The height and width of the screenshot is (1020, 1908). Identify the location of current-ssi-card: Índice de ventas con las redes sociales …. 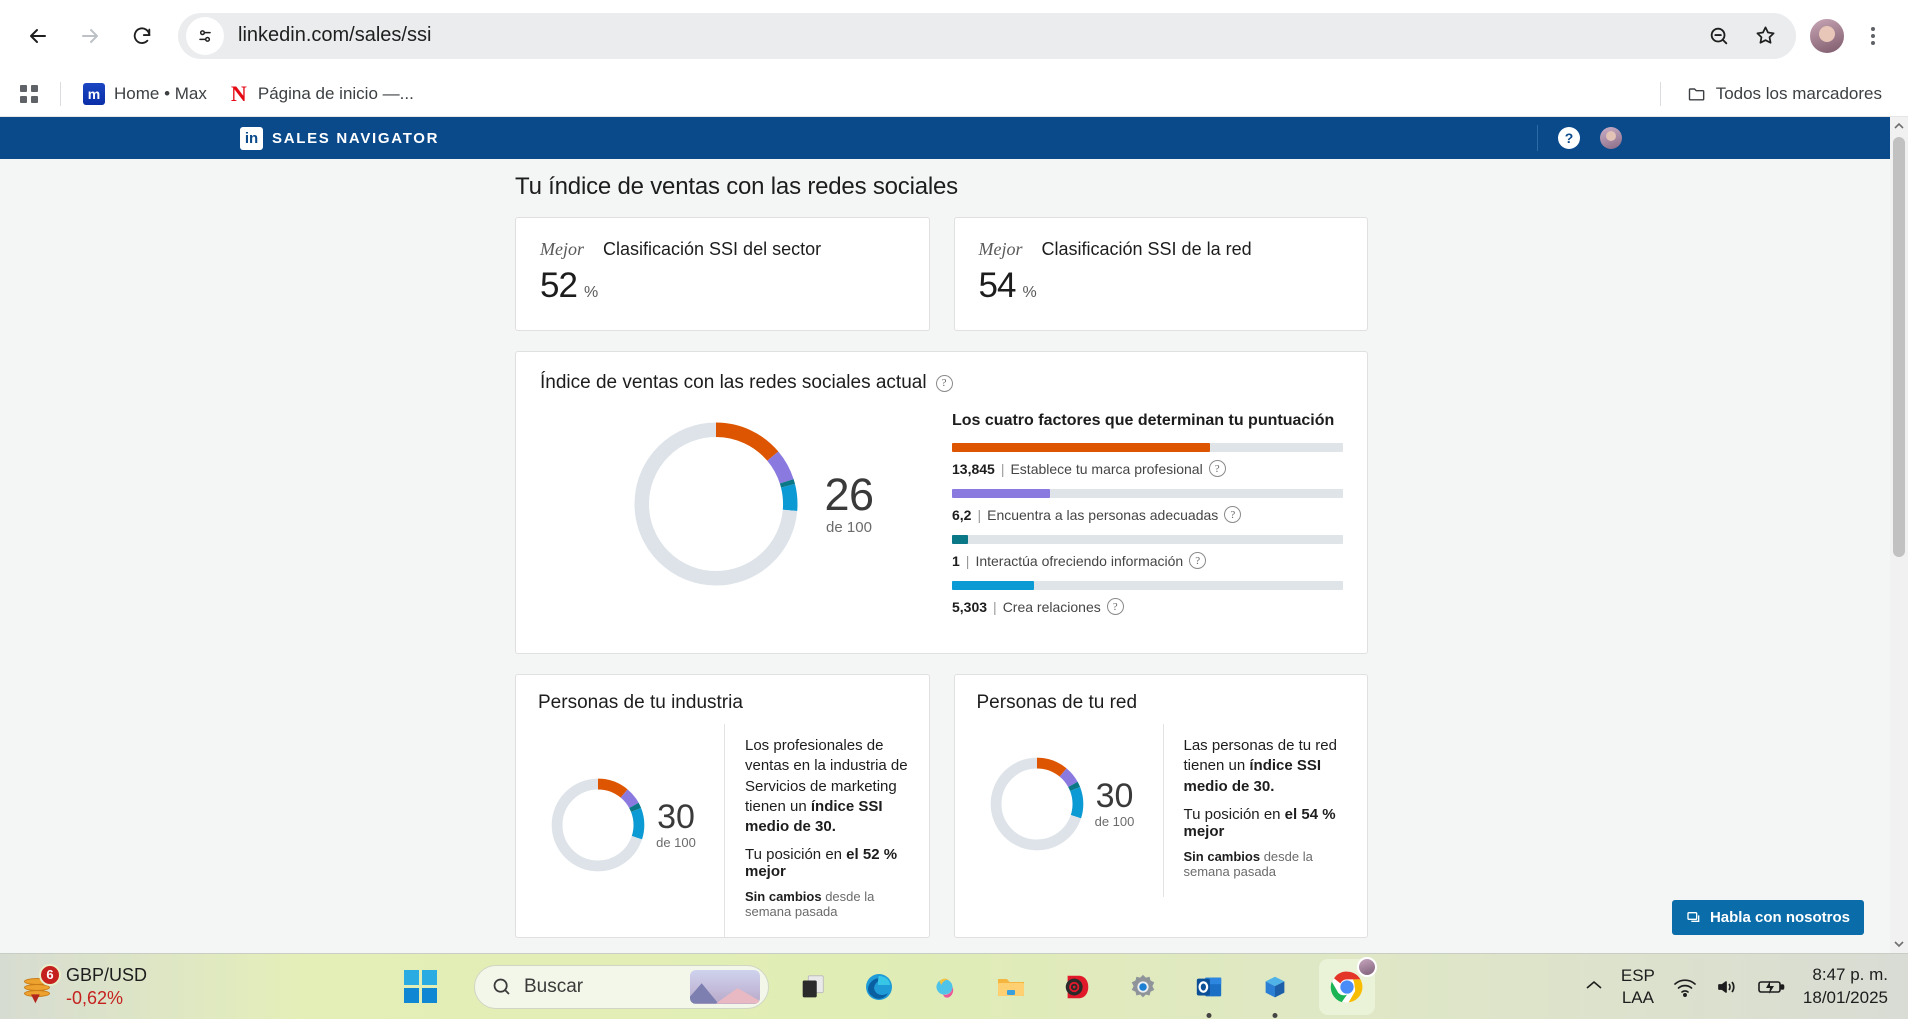
(941, 502).